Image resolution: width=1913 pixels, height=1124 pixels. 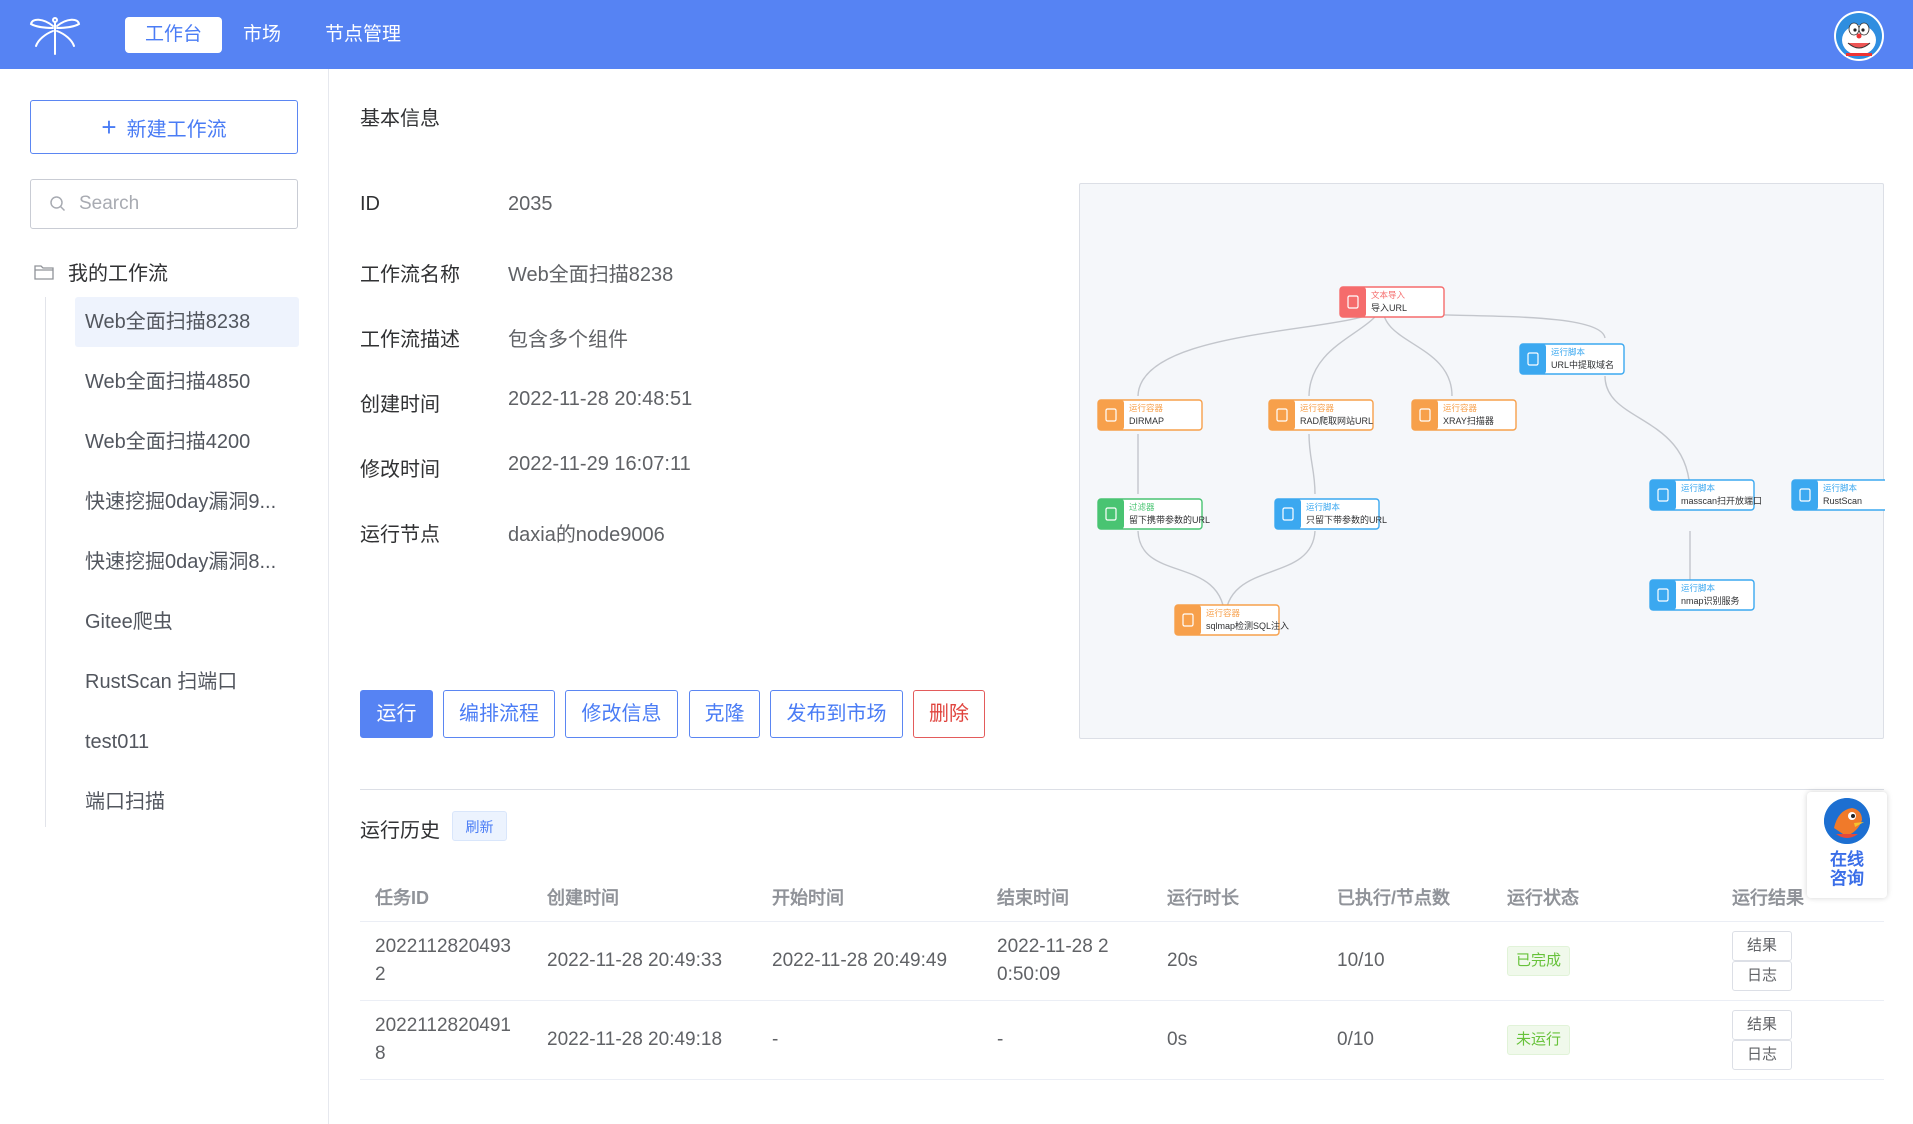 I want to click on workflow-item: Web全面扫描4850, so click(x=187, y=382).